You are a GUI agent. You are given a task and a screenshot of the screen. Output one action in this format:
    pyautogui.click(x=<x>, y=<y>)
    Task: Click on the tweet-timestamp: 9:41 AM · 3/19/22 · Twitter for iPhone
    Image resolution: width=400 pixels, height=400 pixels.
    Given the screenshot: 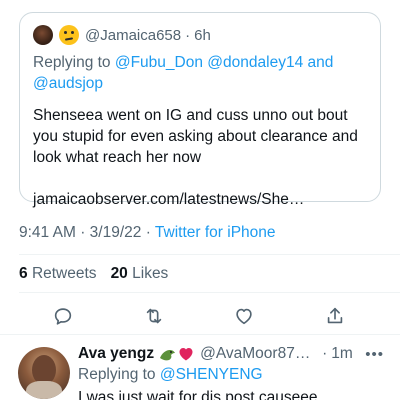 What is the action you would take?
    pyautogui.click(x=147, y=233)
    